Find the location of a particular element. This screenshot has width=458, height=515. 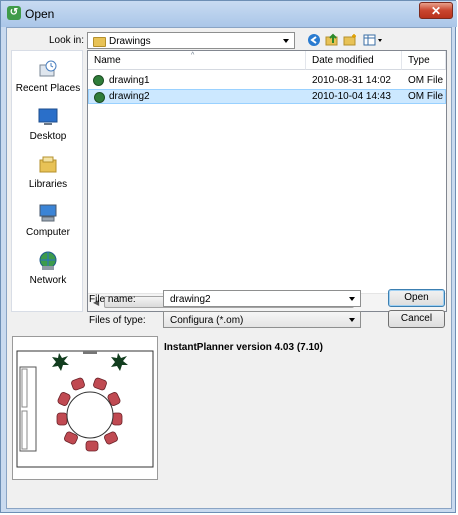

libraries-icon is located at coordinates (48, 165).